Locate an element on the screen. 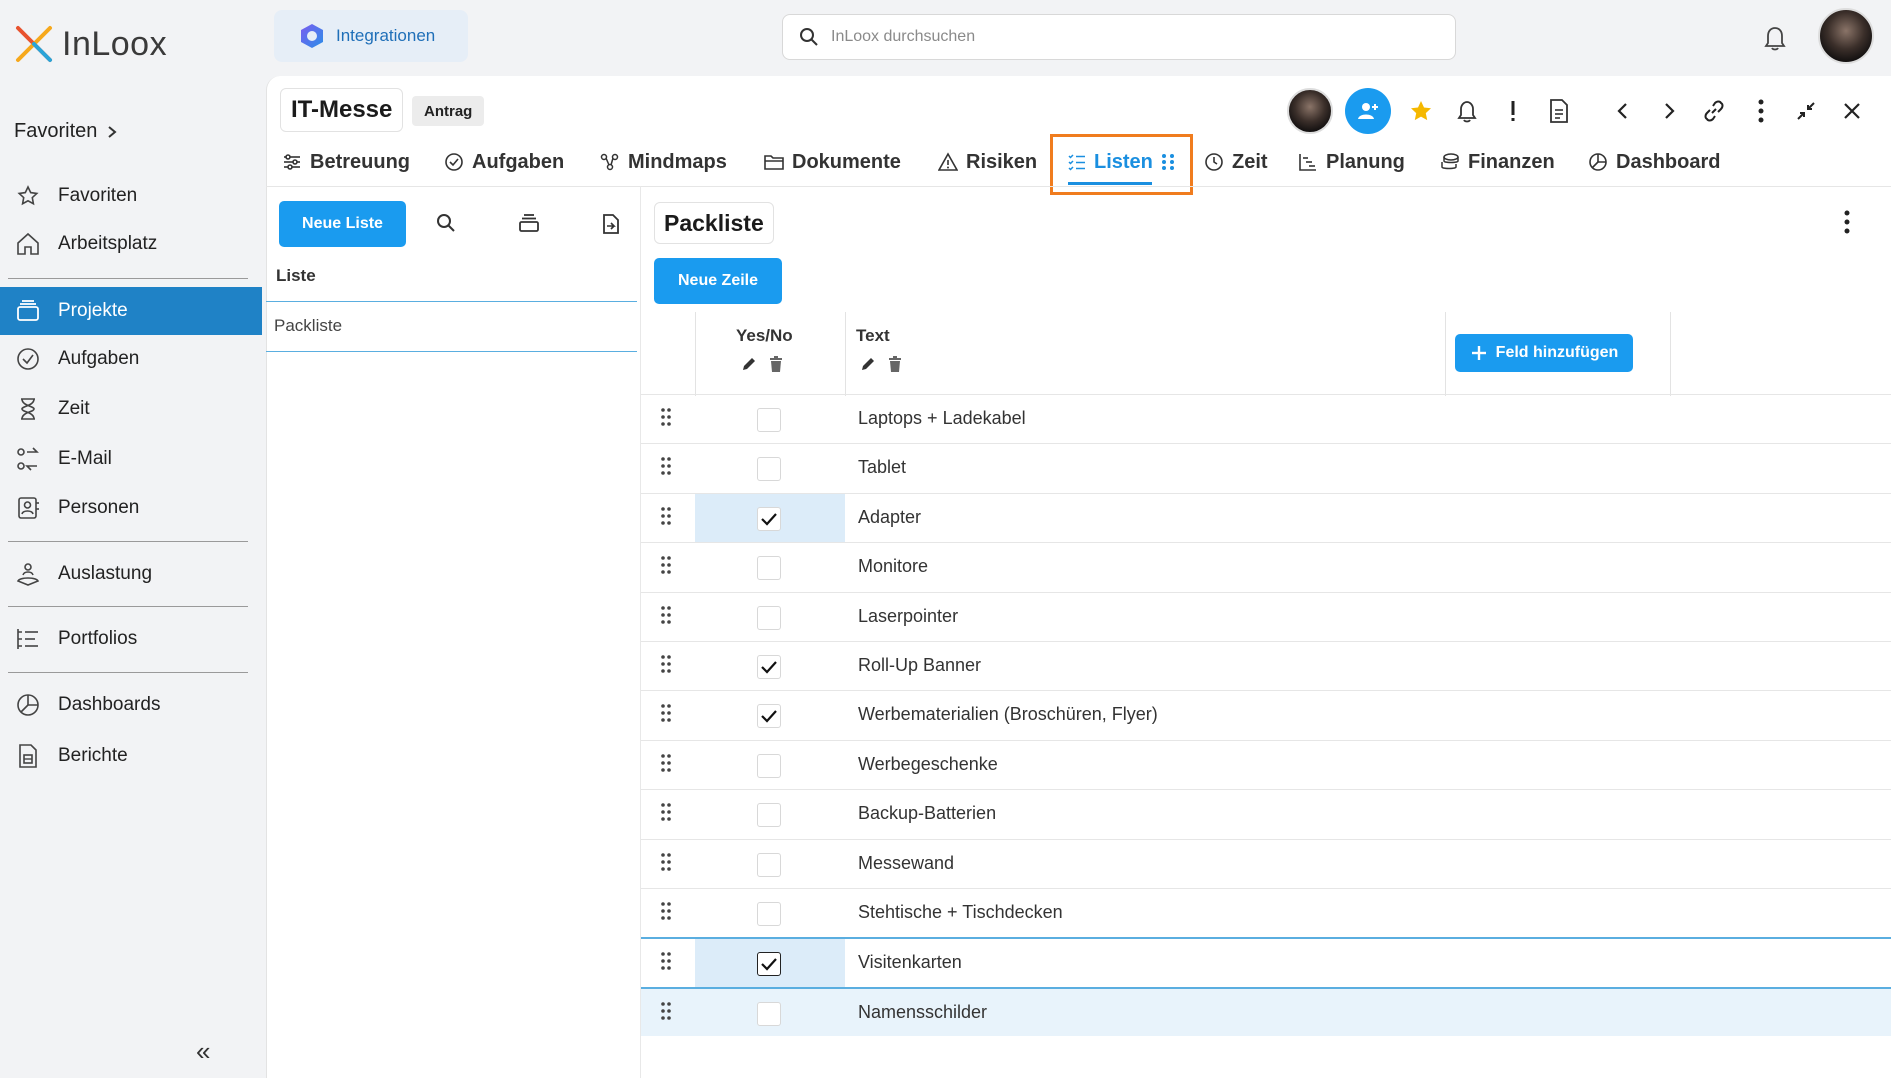 Image resolution: width=1891 pixels, height=1078 pixels. row-text: Werbegeschenke is located at coordinates (928, 764).